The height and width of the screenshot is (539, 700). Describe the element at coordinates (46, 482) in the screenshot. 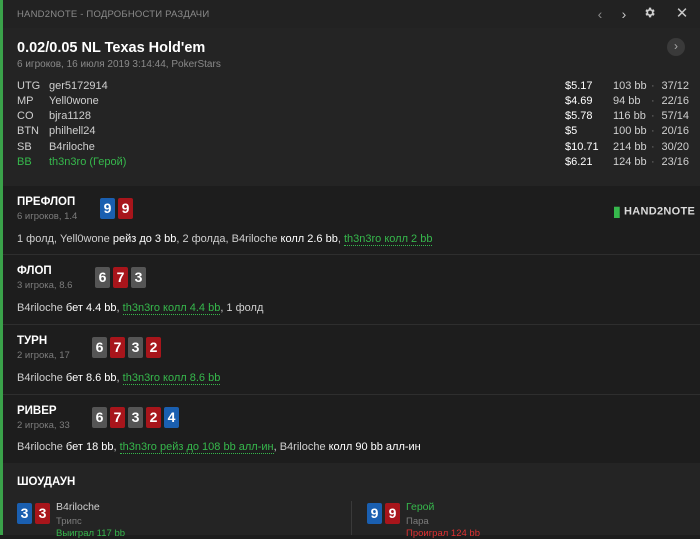

I see `showdown-title: ШОУДАУН` at that location.